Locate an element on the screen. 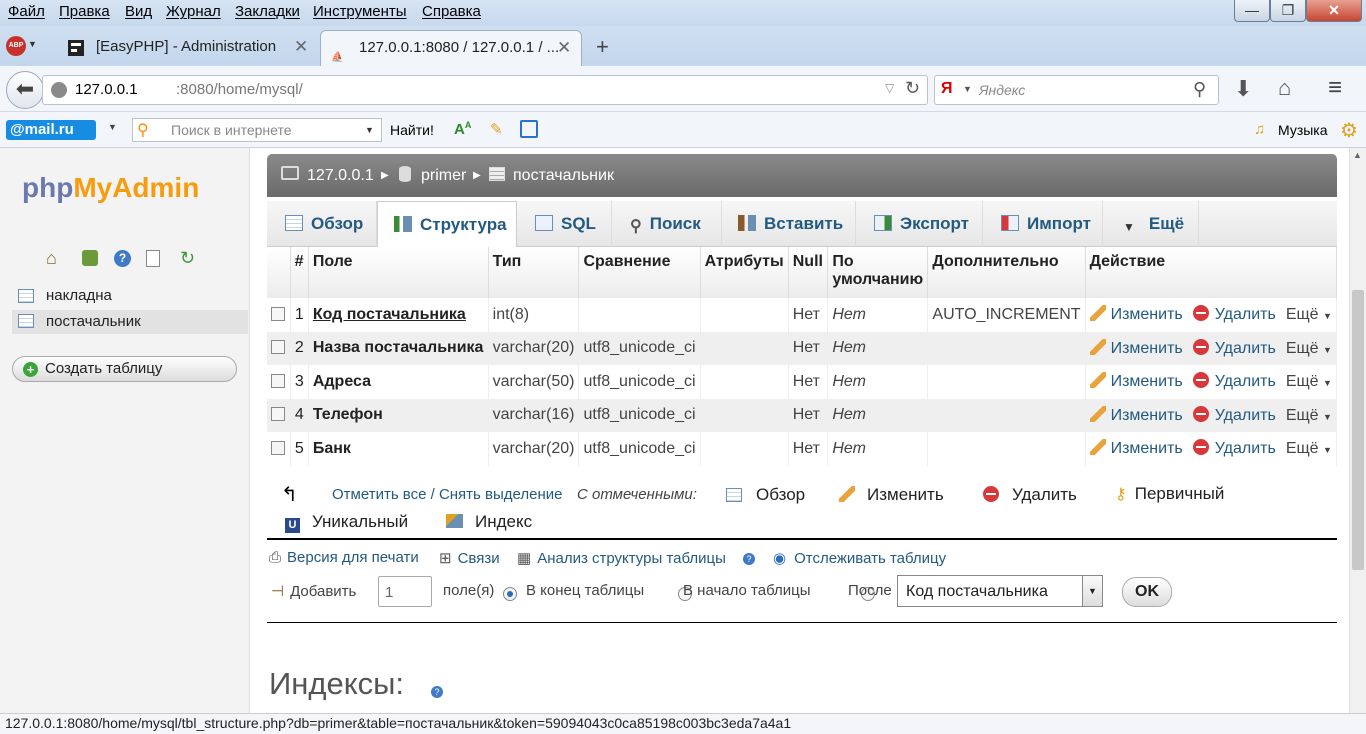 This screenshot has height=734, width=1366. bulk-primary-button: ⚷ Первичный is located at coordinates (1169, 494).